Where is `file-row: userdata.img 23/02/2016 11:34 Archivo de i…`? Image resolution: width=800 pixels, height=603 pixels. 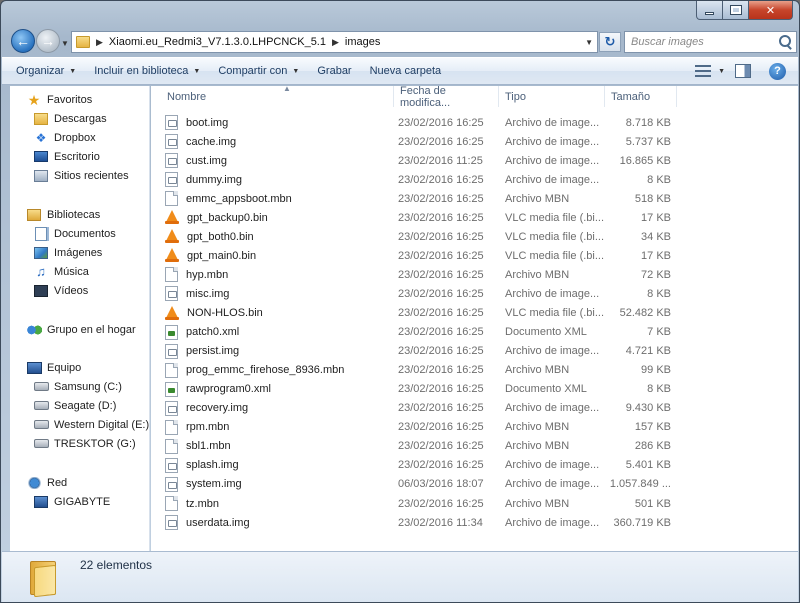 file-row: userdata.img 23/02/2016 11:34 Archivo de i… is located at coordinates (474, 522).